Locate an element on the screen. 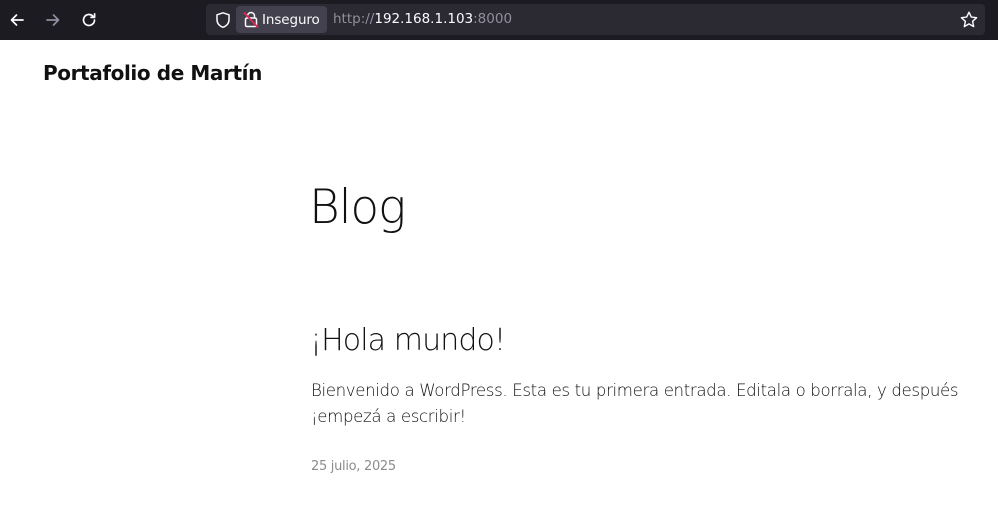 This screenshot has width=998, height=511. broken-lock-icon is located at coordinates (251, 19).